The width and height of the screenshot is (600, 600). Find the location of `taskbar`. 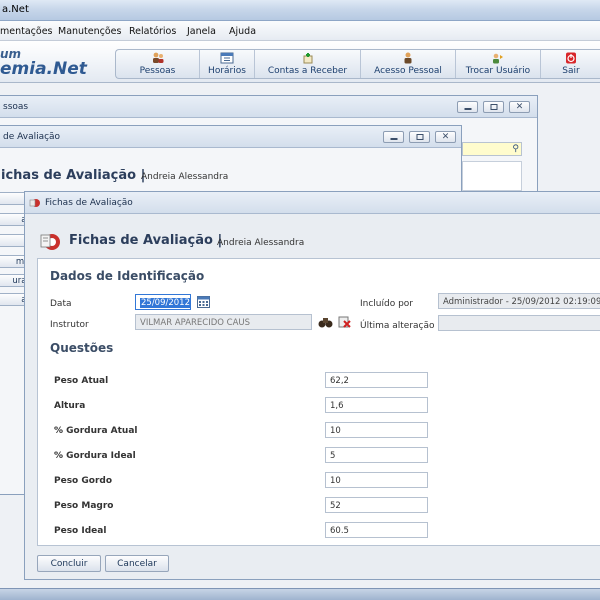

taskbar is located at coordinates (300, 594).